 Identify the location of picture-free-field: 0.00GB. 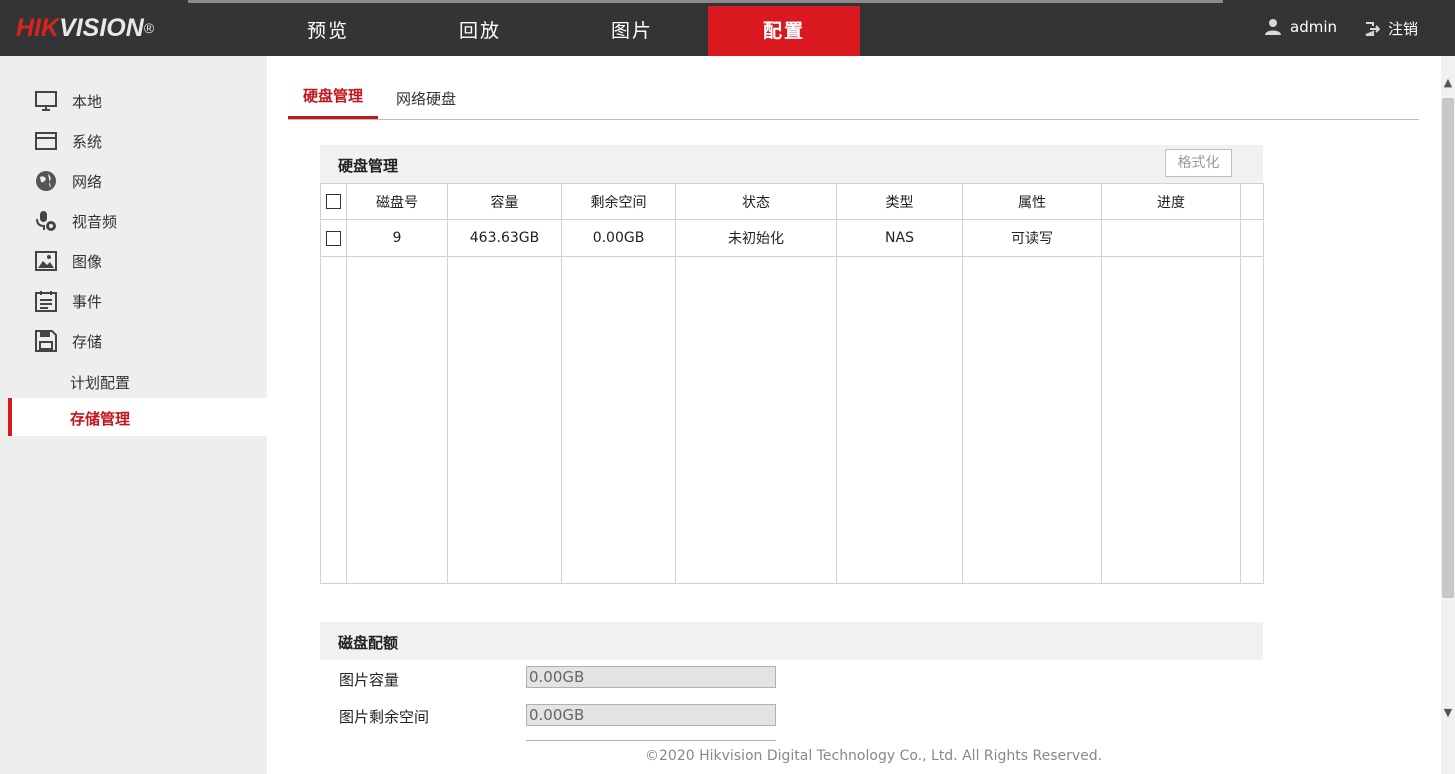
(651, 715).